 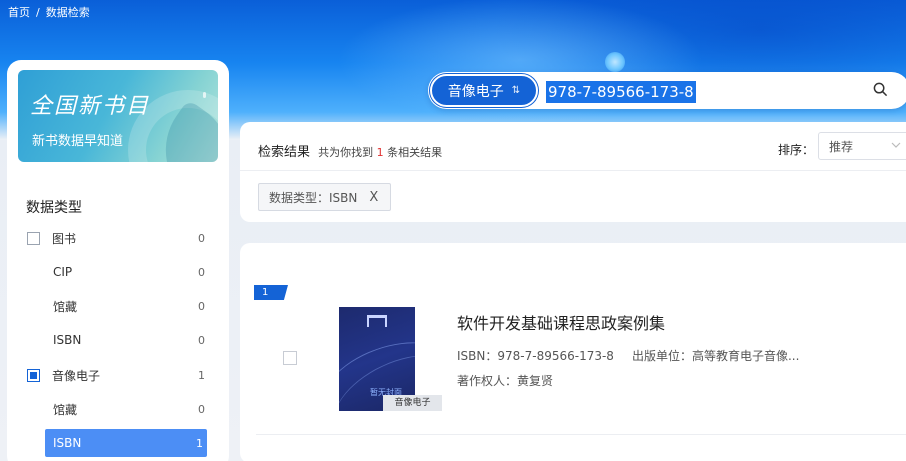 I want to click on filter-heading: 数据类型, so click(x=54, y=208).